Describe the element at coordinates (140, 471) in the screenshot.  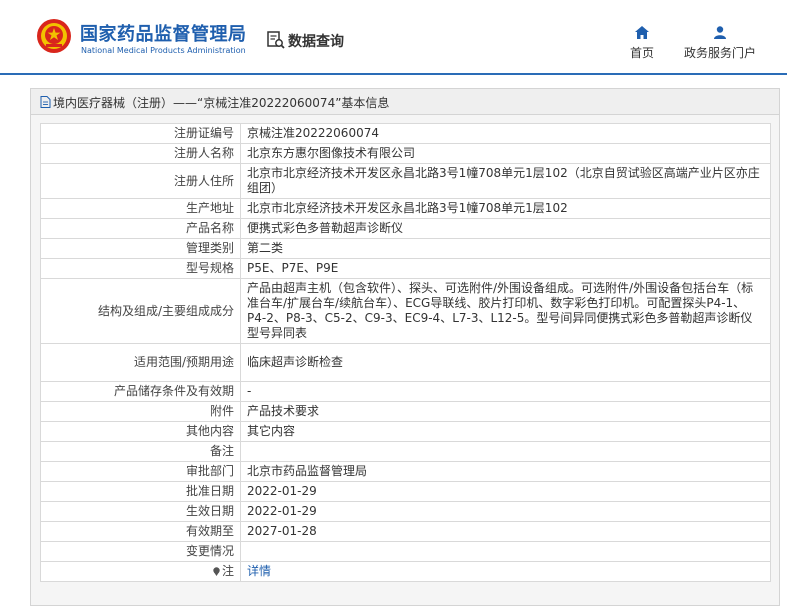
I see `field-label: 审批部门` at that location.